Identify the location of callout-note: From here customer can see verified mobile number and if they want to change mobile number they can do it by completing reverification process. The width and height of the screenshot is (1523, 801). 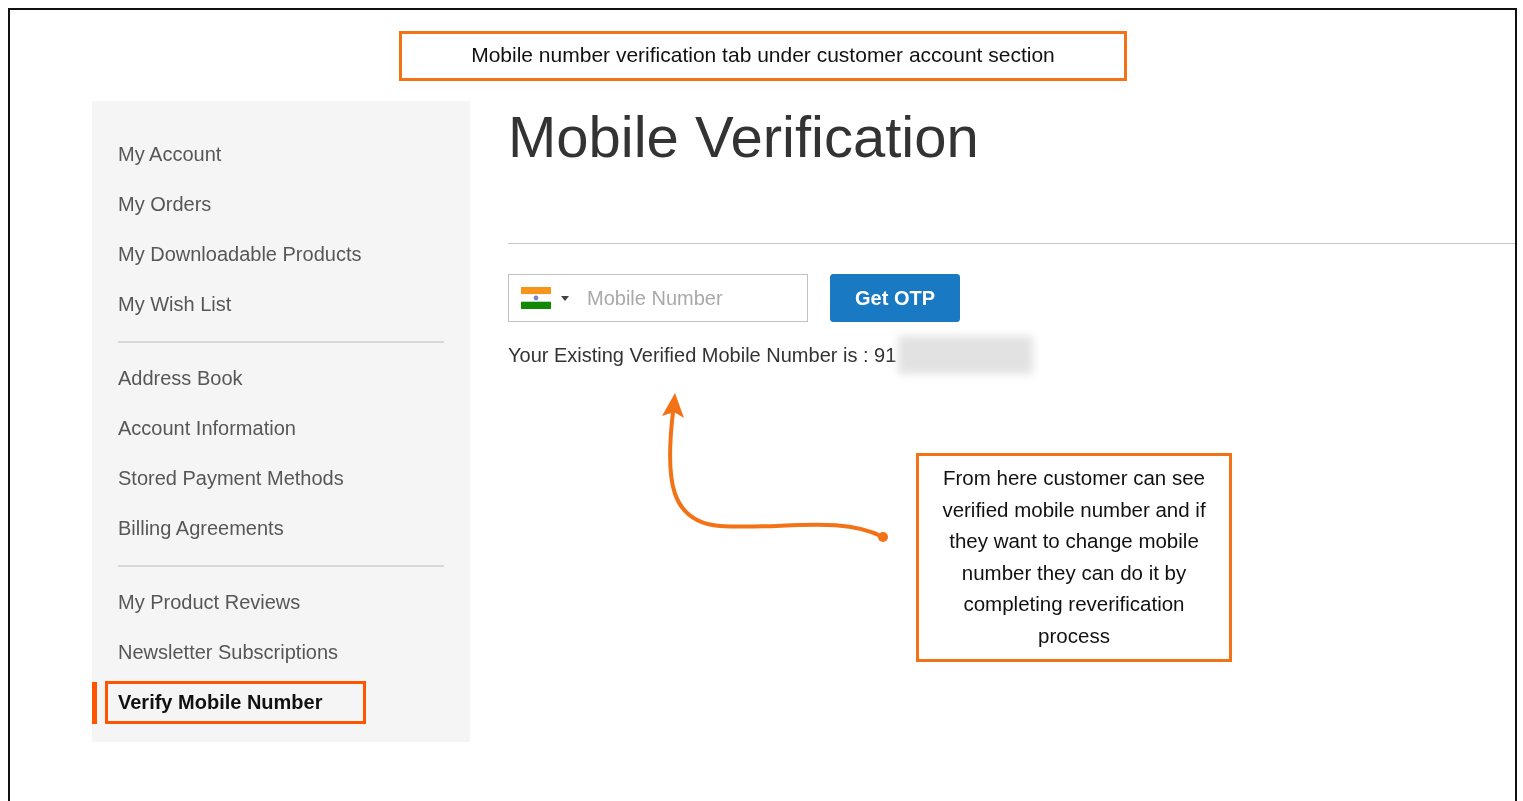
(1074, 557).